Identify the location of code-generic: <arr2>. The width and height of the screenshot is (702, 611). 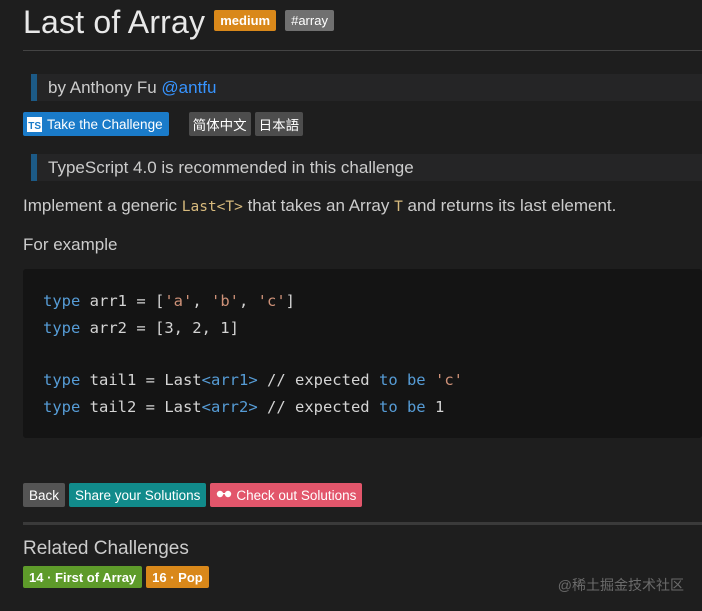
(229, 407).